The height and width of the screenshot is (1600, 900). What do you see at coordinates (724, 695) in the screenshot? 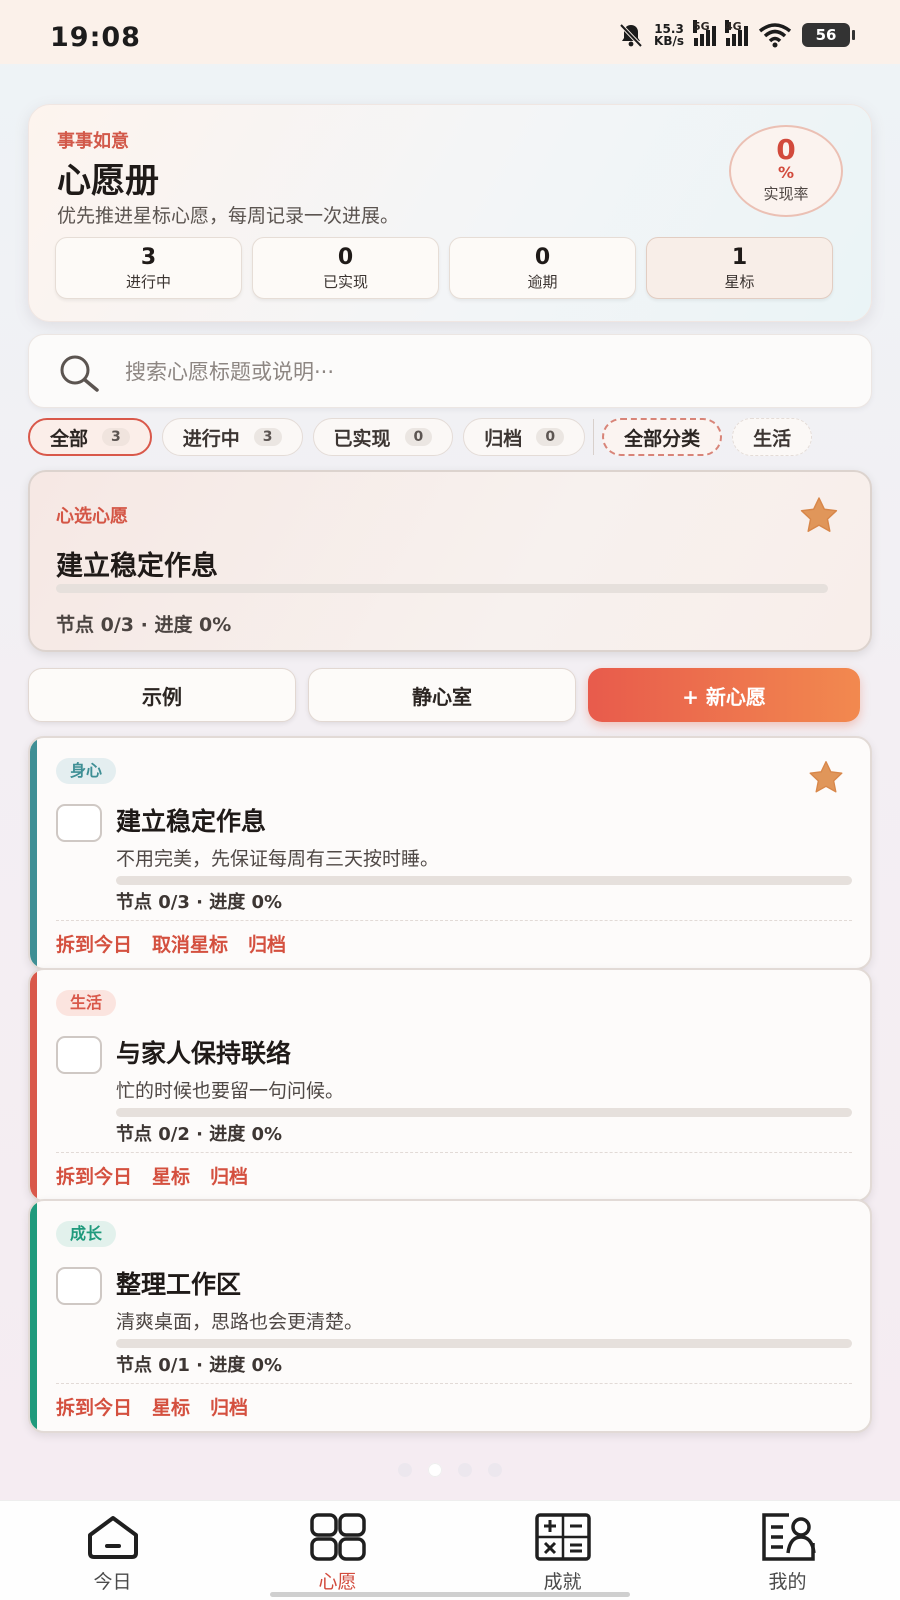
I see `new-wish-button: + 新心愿` at bounding box center [724, 695].